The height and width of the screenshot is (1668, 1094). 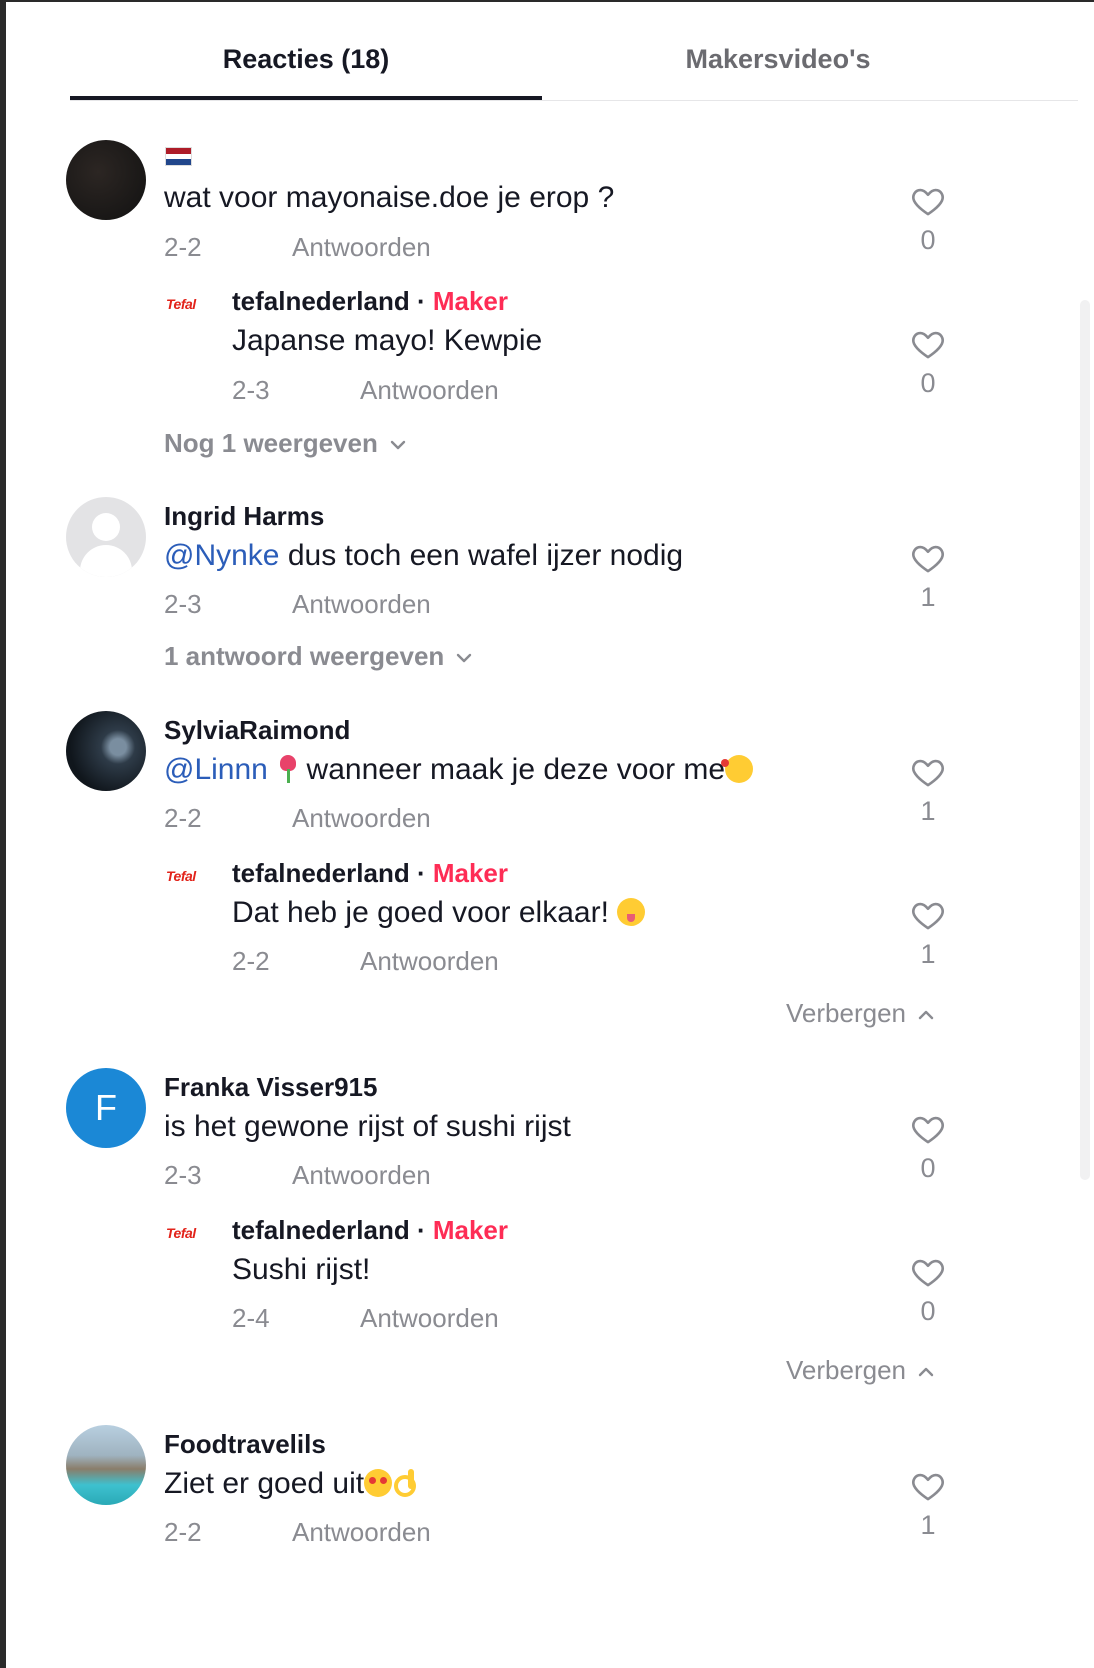 I want to click on reply-text: Japanse mayo! Kewpie, so click(x=387, y=340).